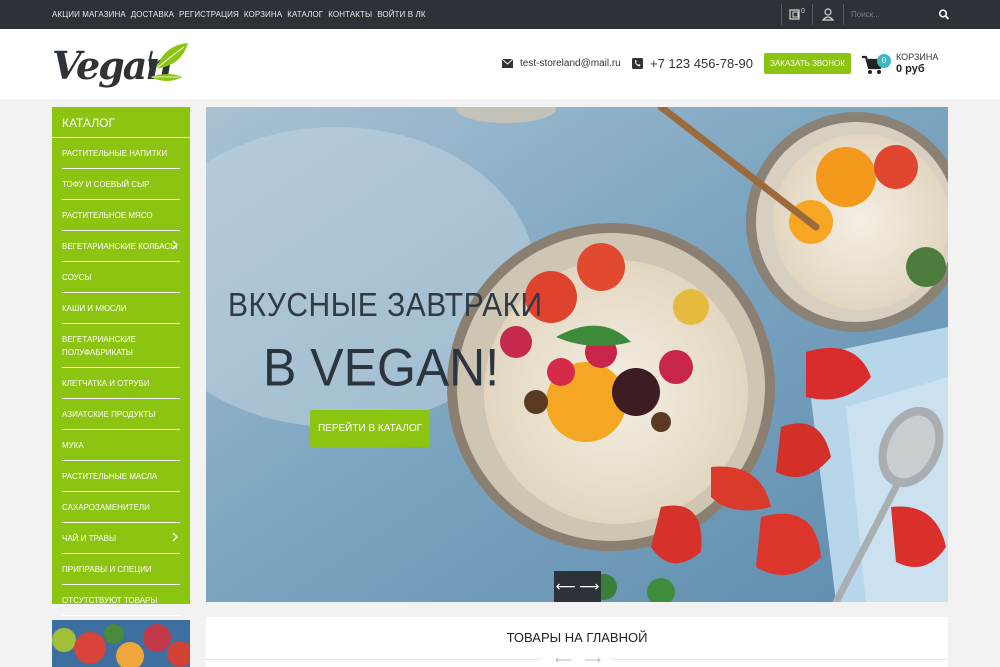 The image size is (1000, 667). Describe the element at coordinates (570, 63) in the screenshot. I see `email-text: test-storeland@mail.ru` at that location.